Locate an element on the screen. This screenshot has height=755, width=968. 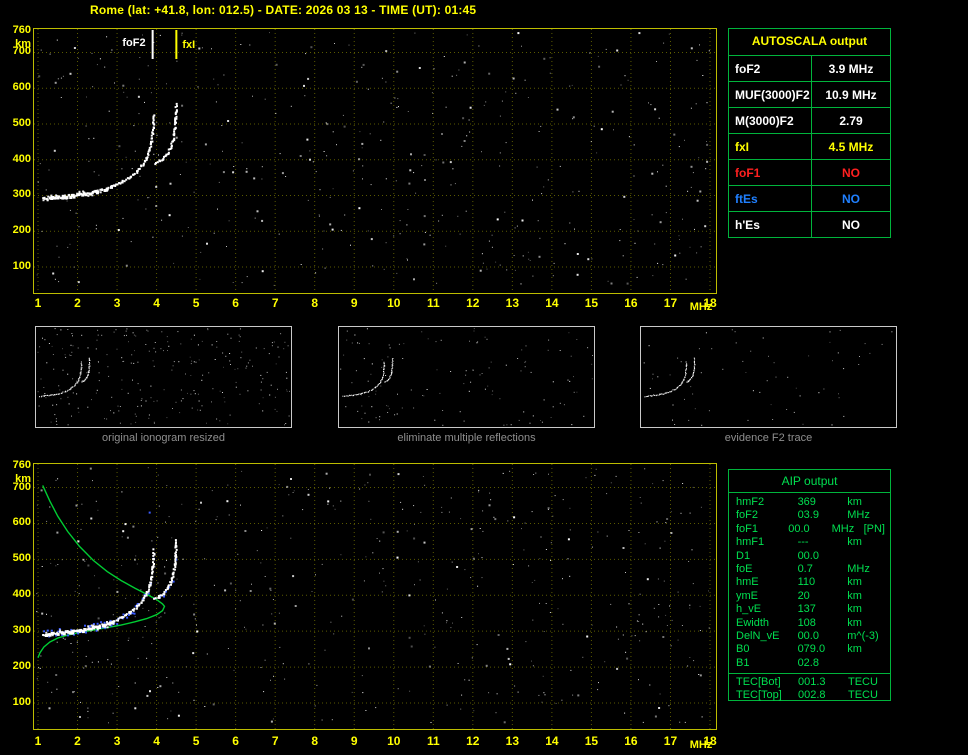
x-tick-label: 15 is located at coordinates (591, 303).